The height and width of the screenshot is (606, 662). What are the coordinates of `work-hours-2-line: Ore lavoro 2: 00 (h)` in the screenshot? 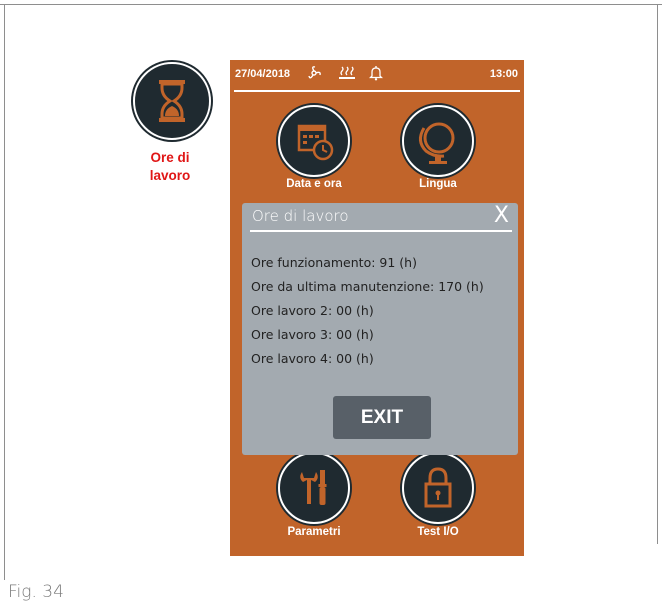 It's located at (312, 310).